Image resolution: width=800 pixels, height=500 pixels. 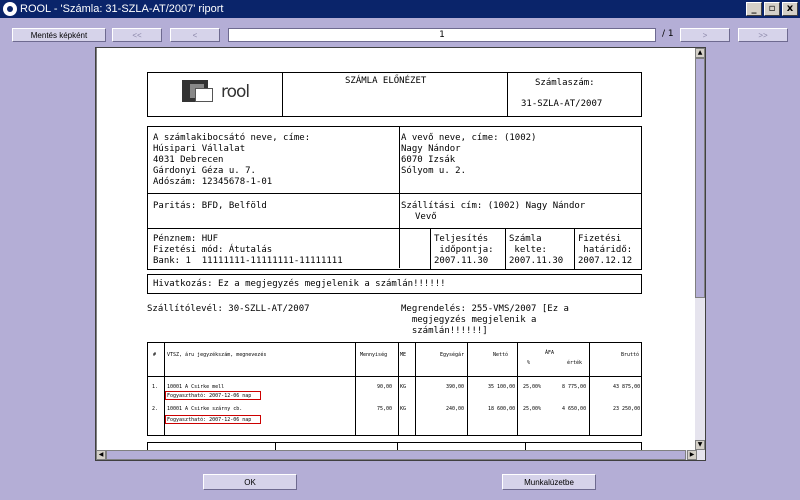 What do you see at coordinates (562, 104) in the screenshot?
I see `invoice-number: 31-SZLA-AT/2007` at bounding box center [562, 104].